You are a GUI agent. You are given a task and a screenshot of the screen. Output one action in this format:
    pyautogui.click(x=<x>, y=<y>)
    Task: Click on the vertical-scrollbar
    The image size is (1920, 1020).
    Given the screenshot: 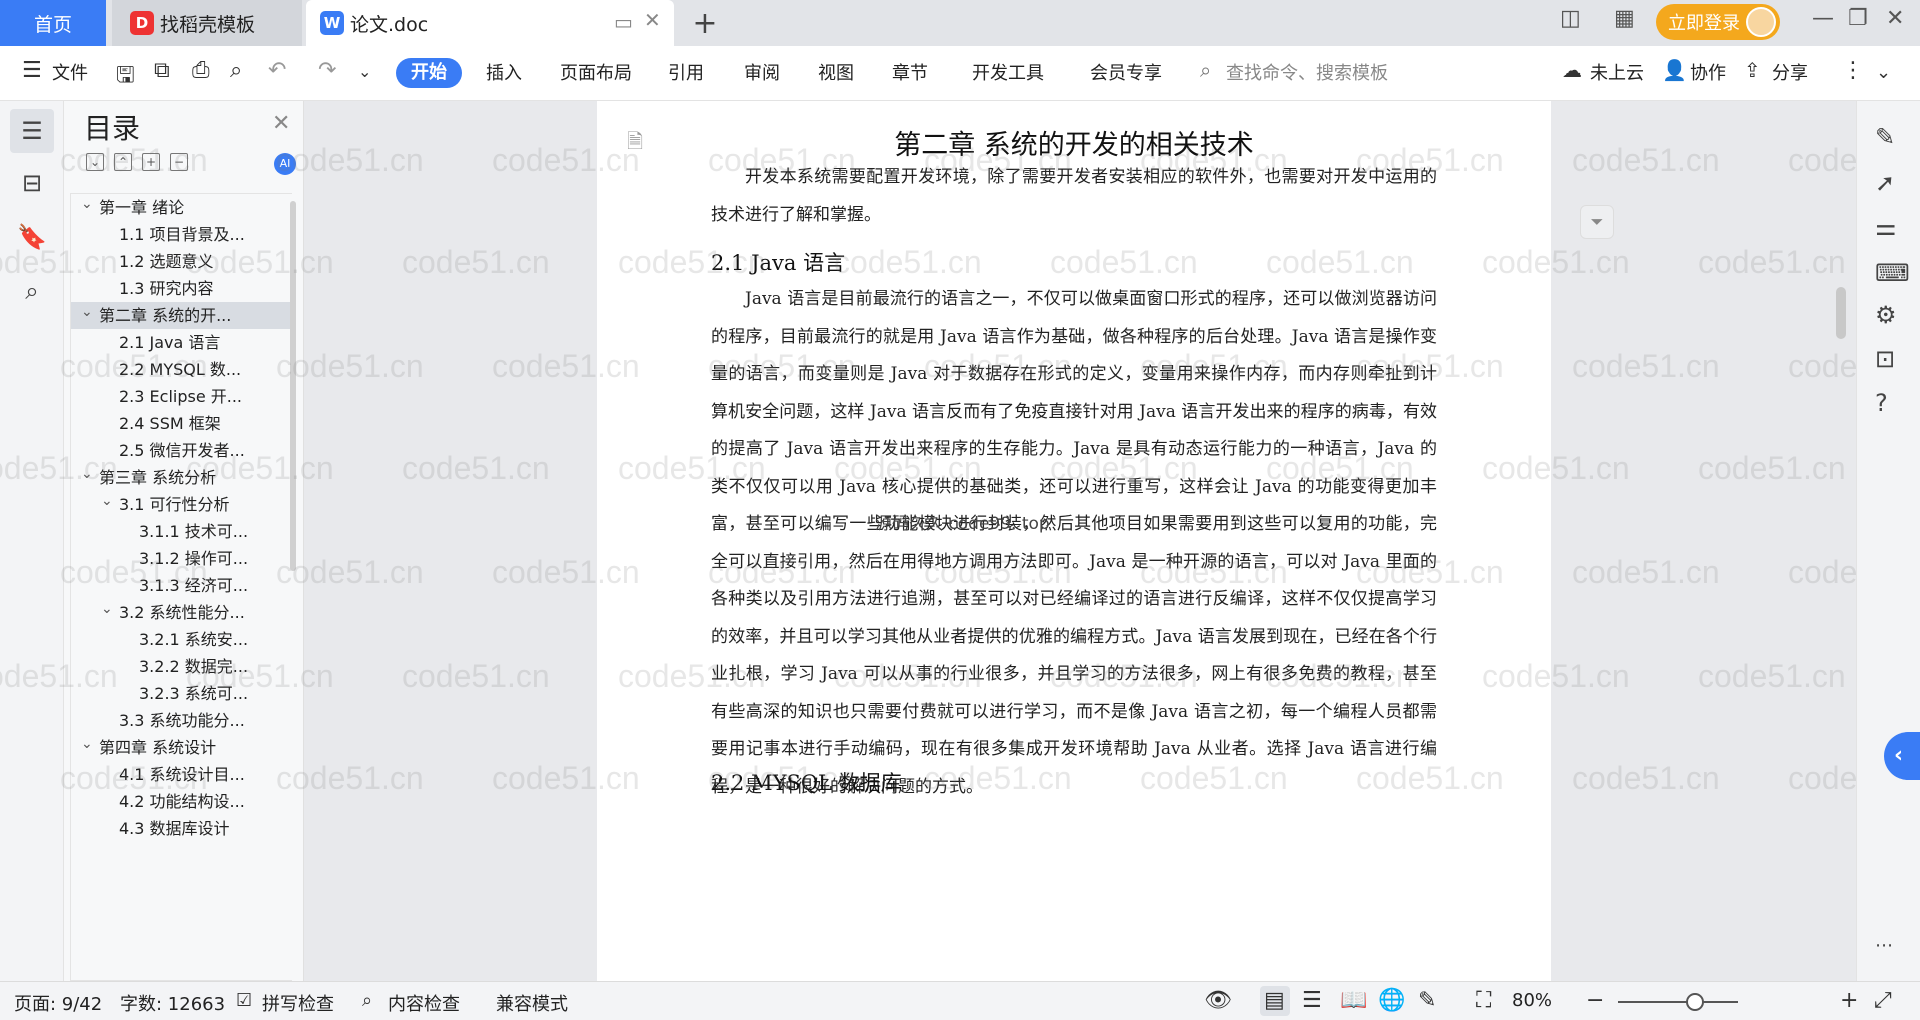 What is the action you would take?
    pyautogui.click(x=1840, y=541)
    